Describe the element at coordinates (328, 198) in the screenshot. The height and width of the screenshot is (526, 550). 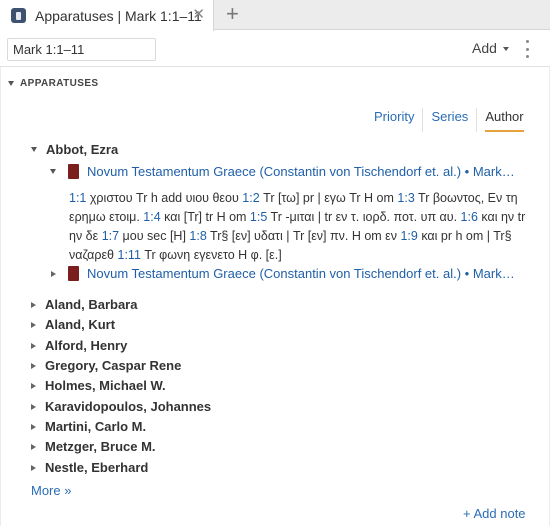
I see `apparatus-note: Tr [τω] pr | εγω Tr H om` at that location.